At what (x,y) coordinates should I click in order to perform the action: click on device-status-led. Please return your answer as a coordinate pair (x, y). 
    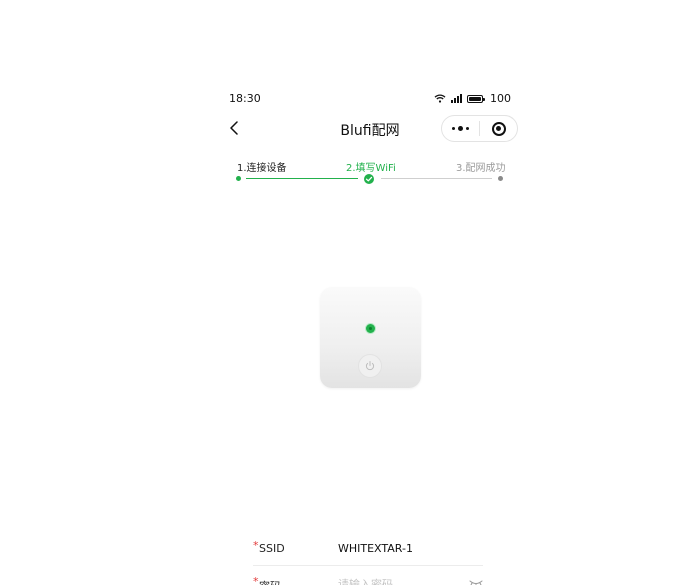
    Looking at the image, I should click on (370, 328).